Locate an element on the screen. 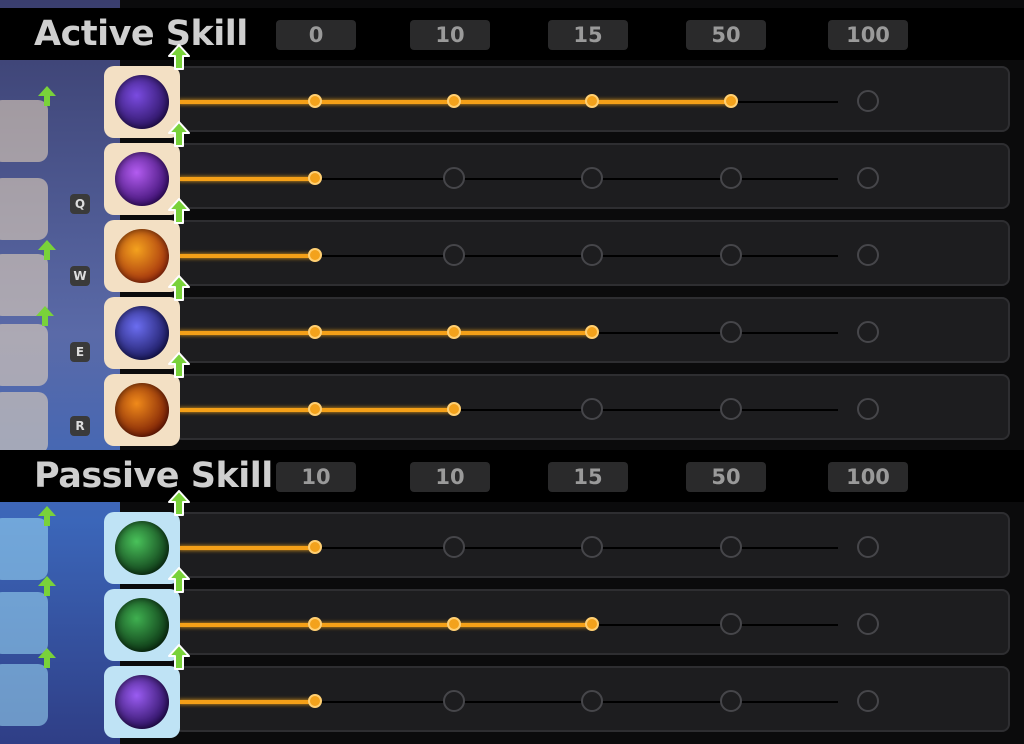 Image resolution: width=1024 pixels, height=744 pixels. flame-vortex-skill-icon is located at coordinates (142, 410).